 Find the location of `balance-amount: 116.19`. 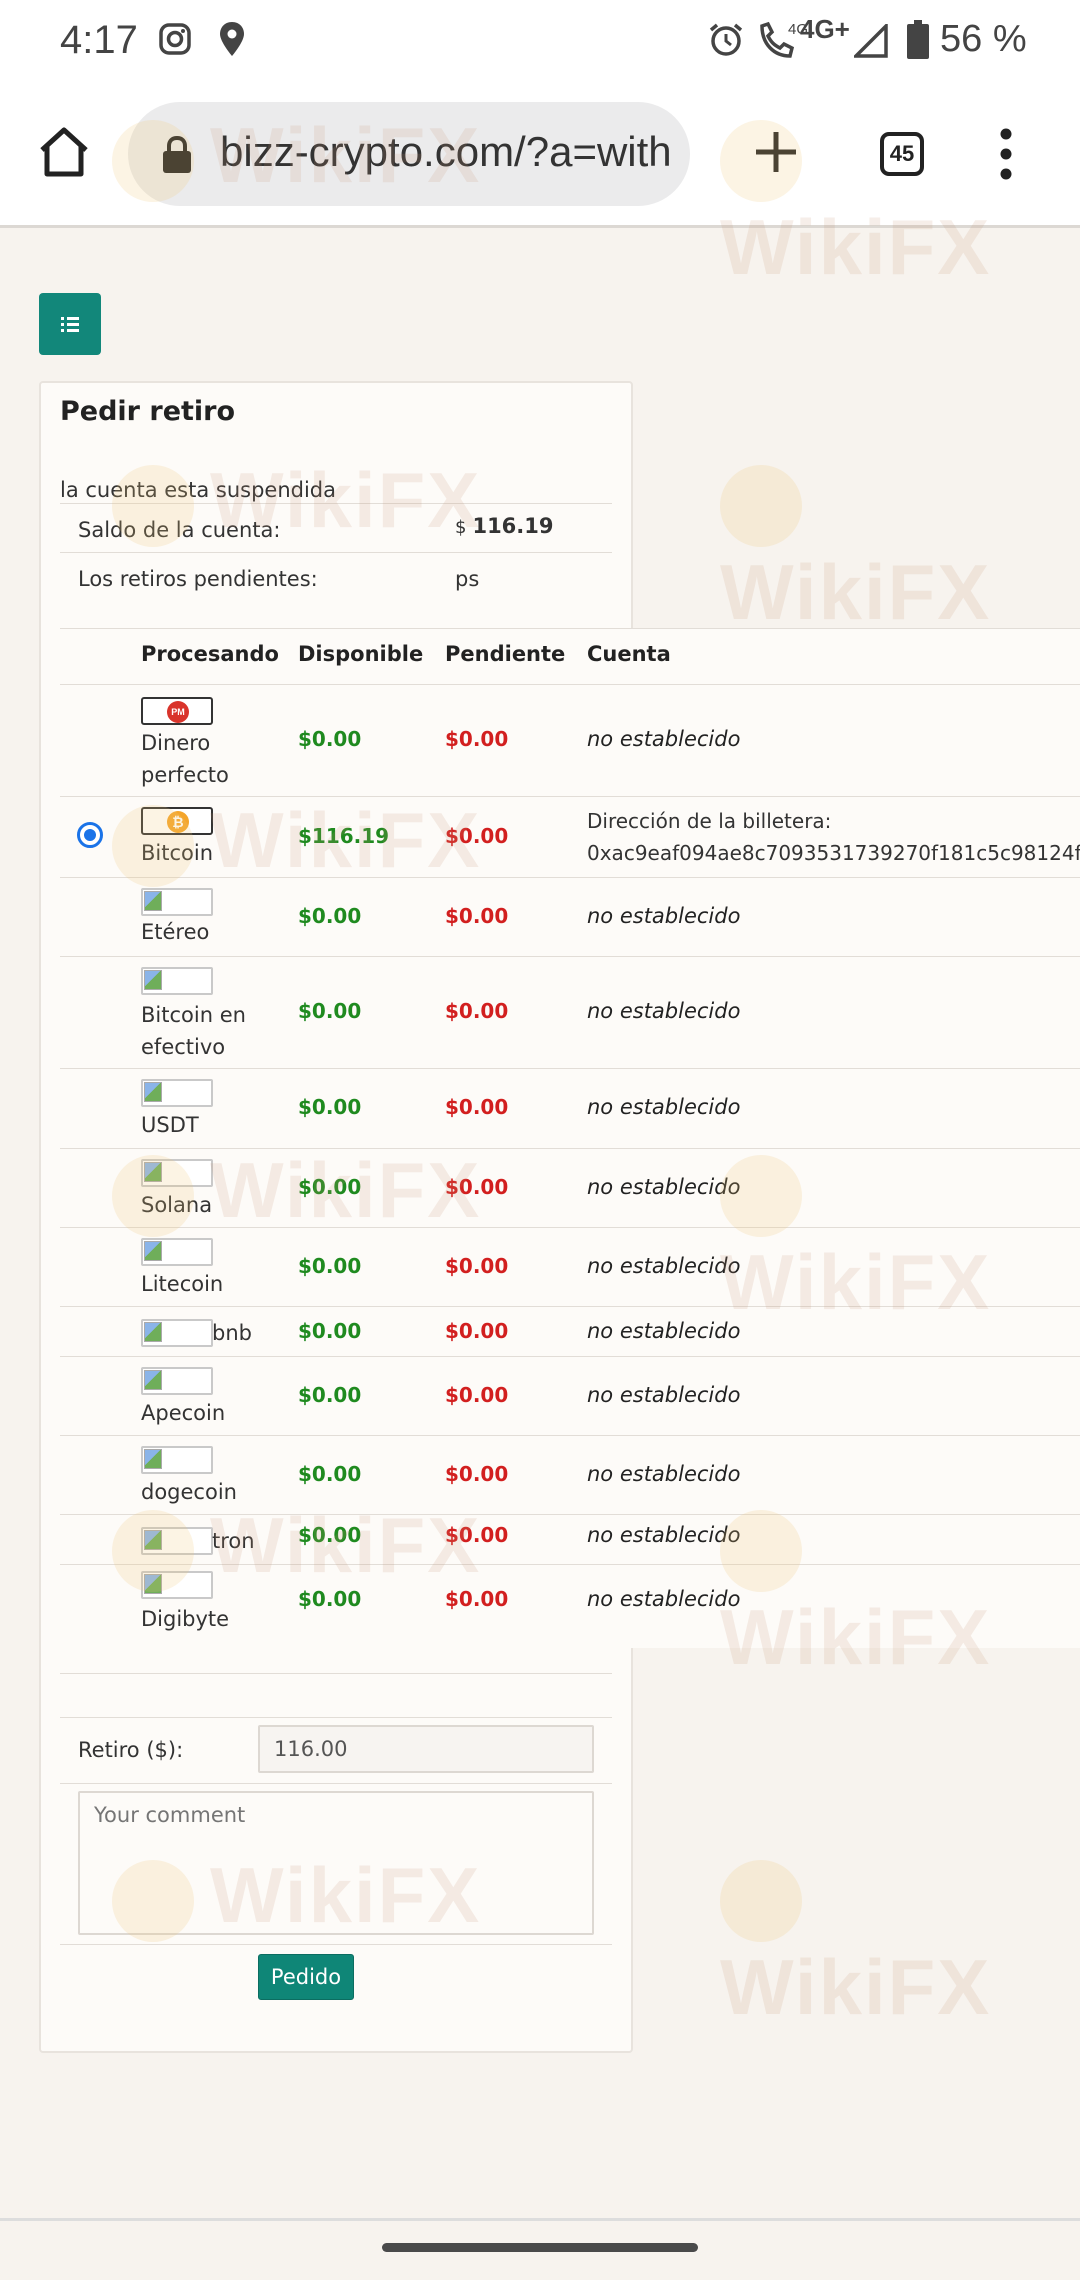

balance-amount: 116.19 is located at coordinates (513, 526).